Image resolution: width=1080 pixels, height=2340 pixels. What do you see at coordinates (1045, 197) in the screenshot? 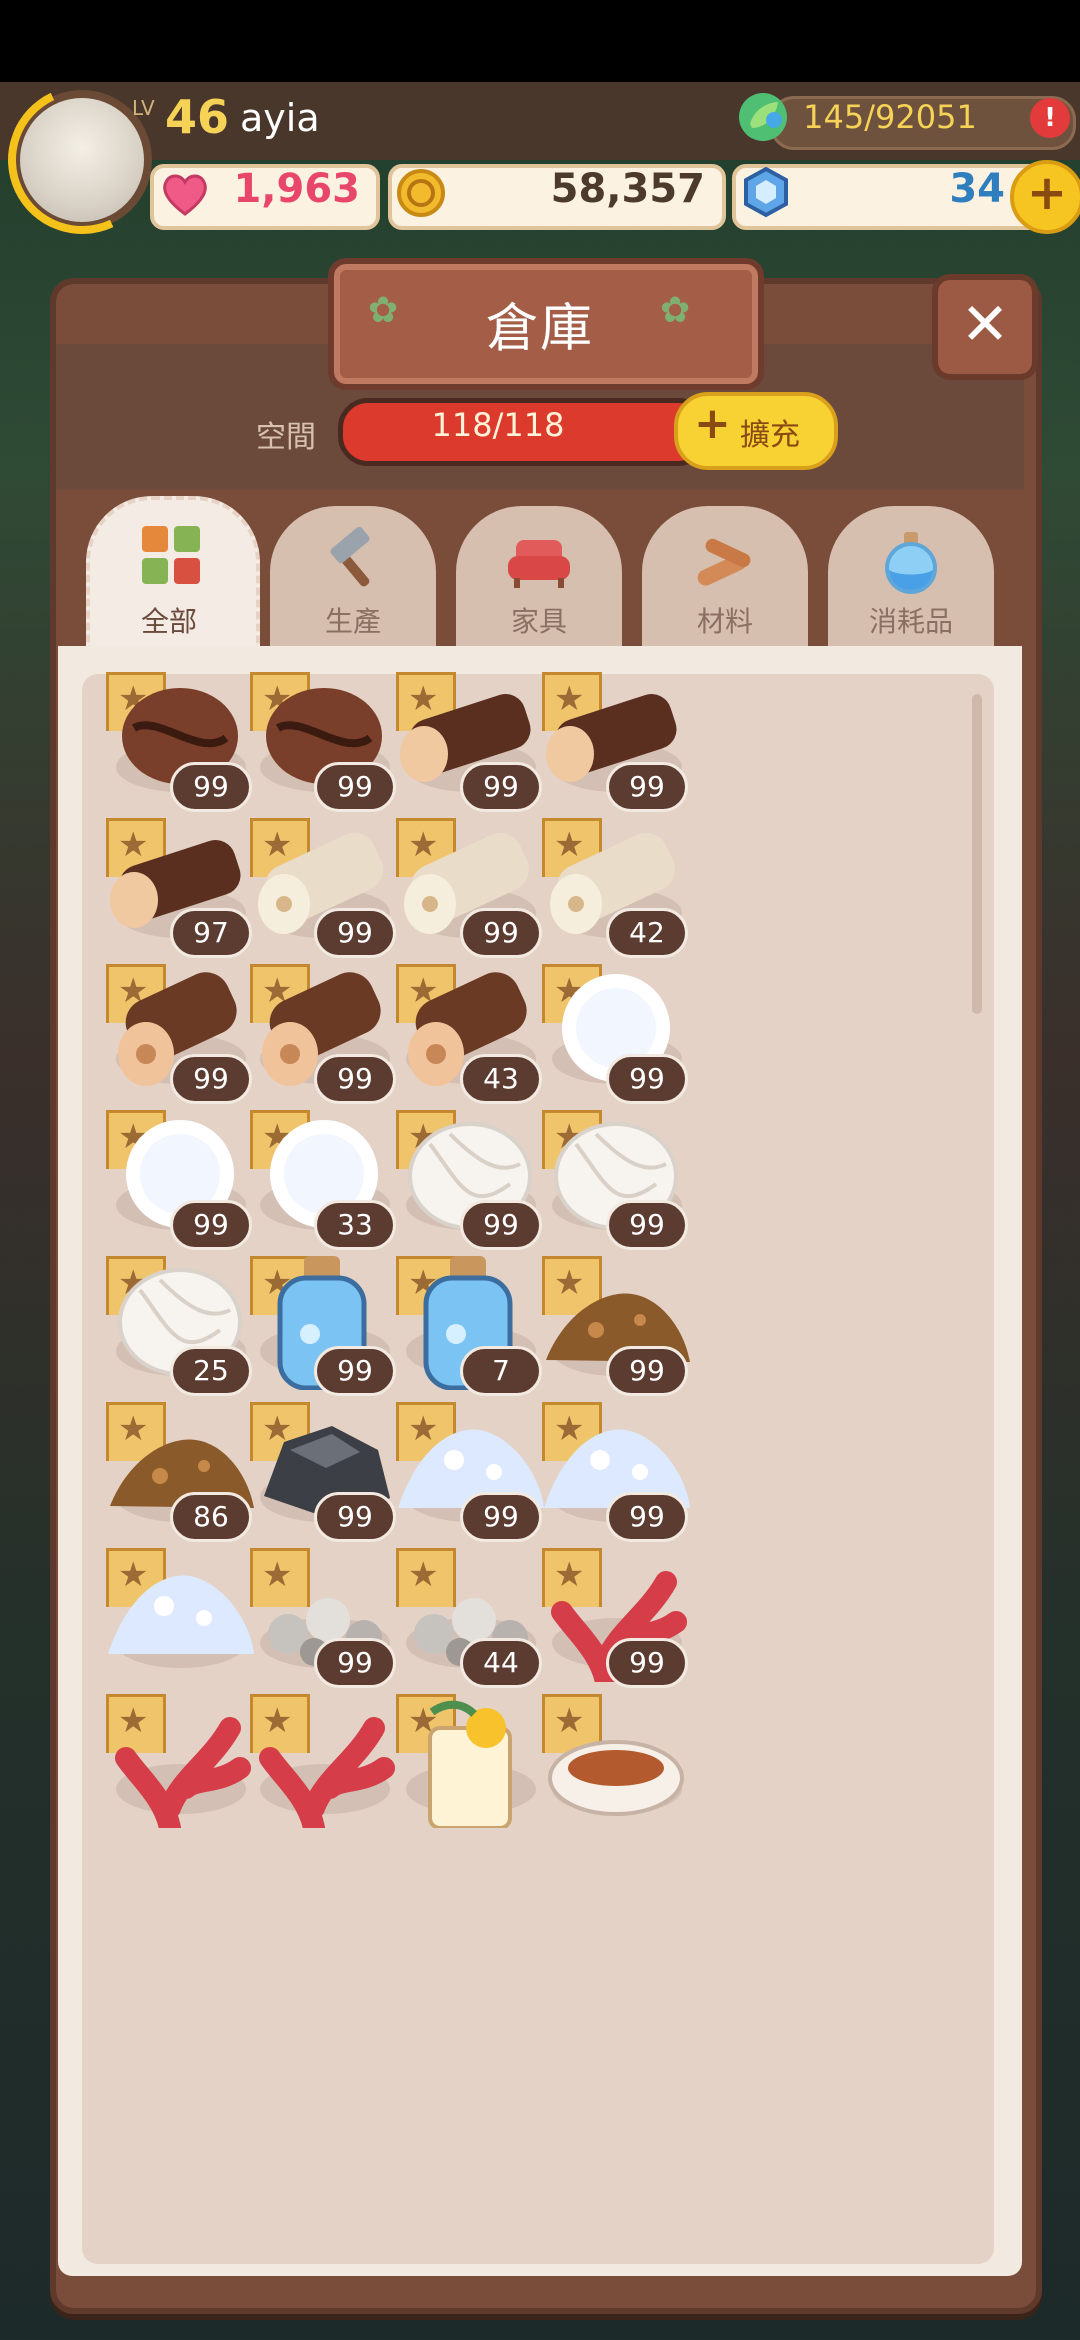
I see `add-gems-button: +` at bounding box center [1045, 197].